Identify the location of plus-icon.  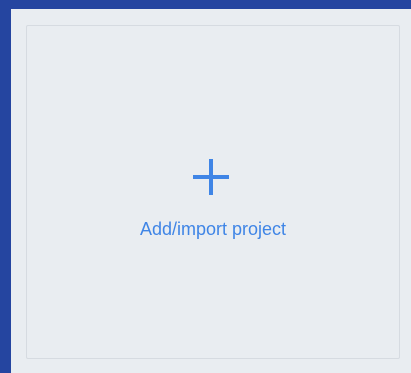
(211, 177).